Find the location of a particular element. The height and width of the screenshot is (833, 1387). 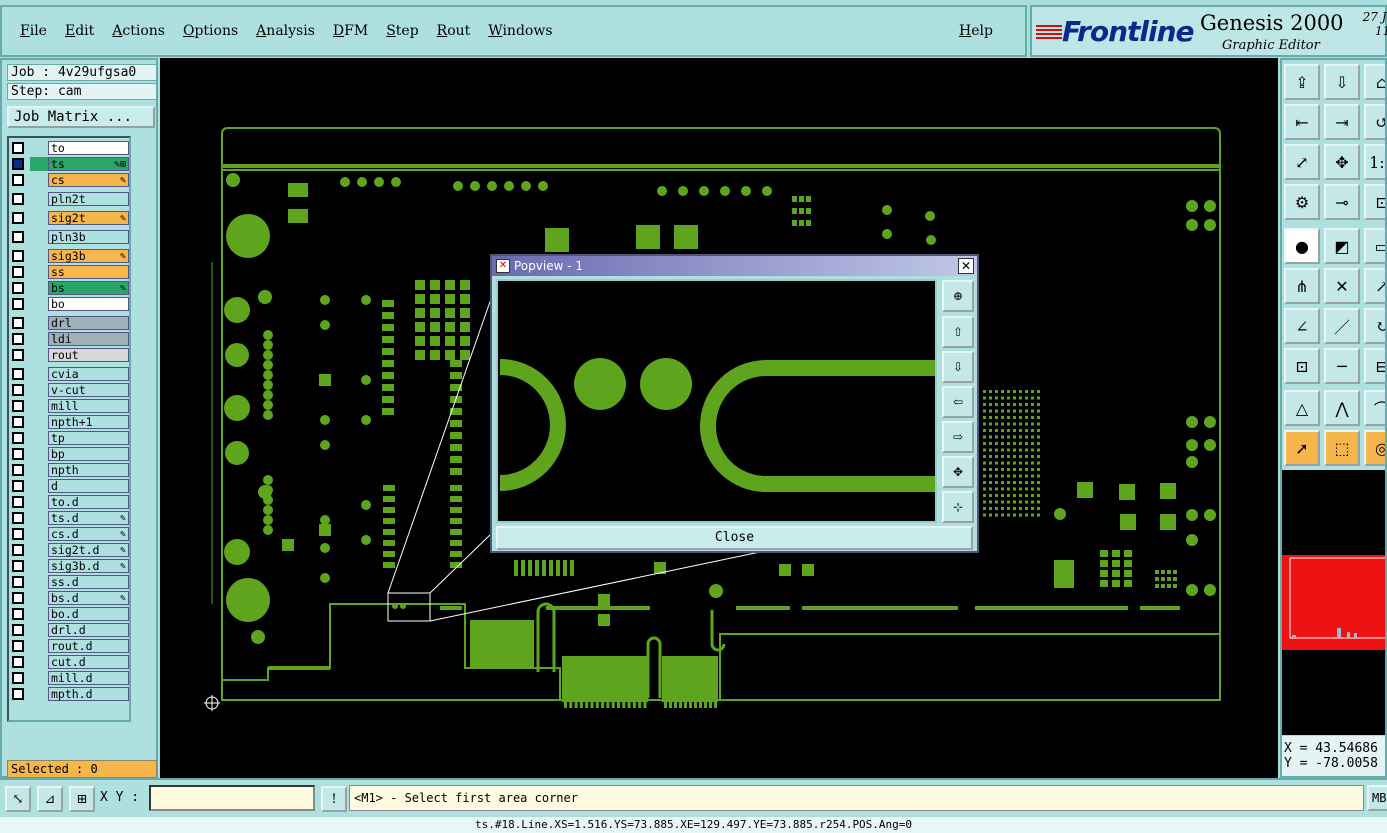

pv-right-icon: ⇨ is located at coordinates (958, 437).